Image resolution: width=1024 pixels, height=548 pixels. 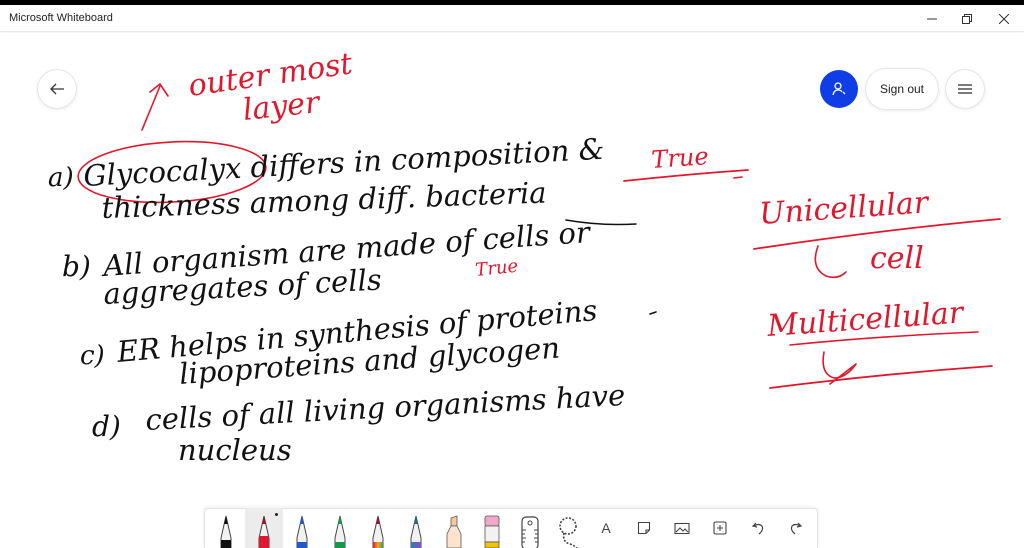 I want to click on account-button, so click(x=839, y=89).